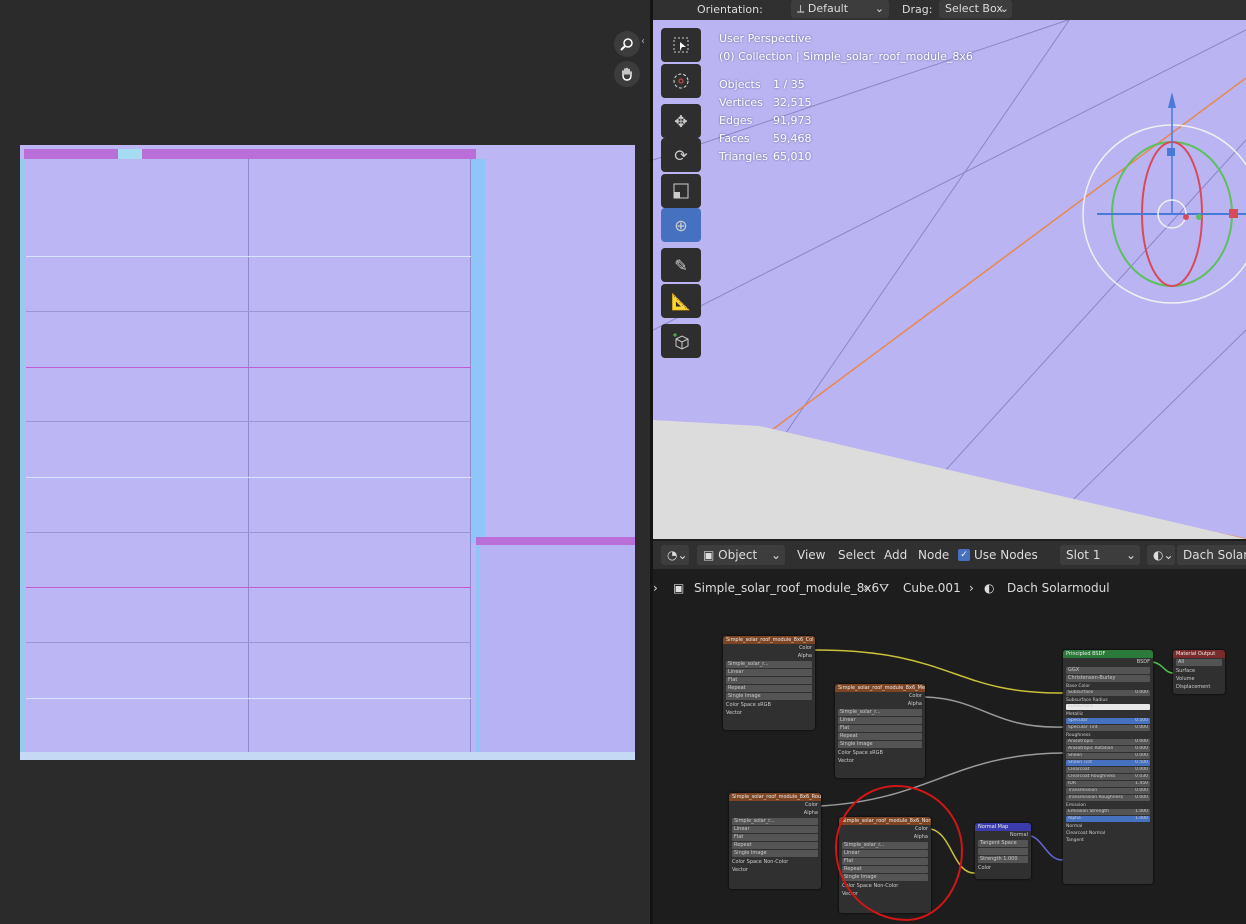  I want to click on navigation-gizmo, so click(1163, 200).